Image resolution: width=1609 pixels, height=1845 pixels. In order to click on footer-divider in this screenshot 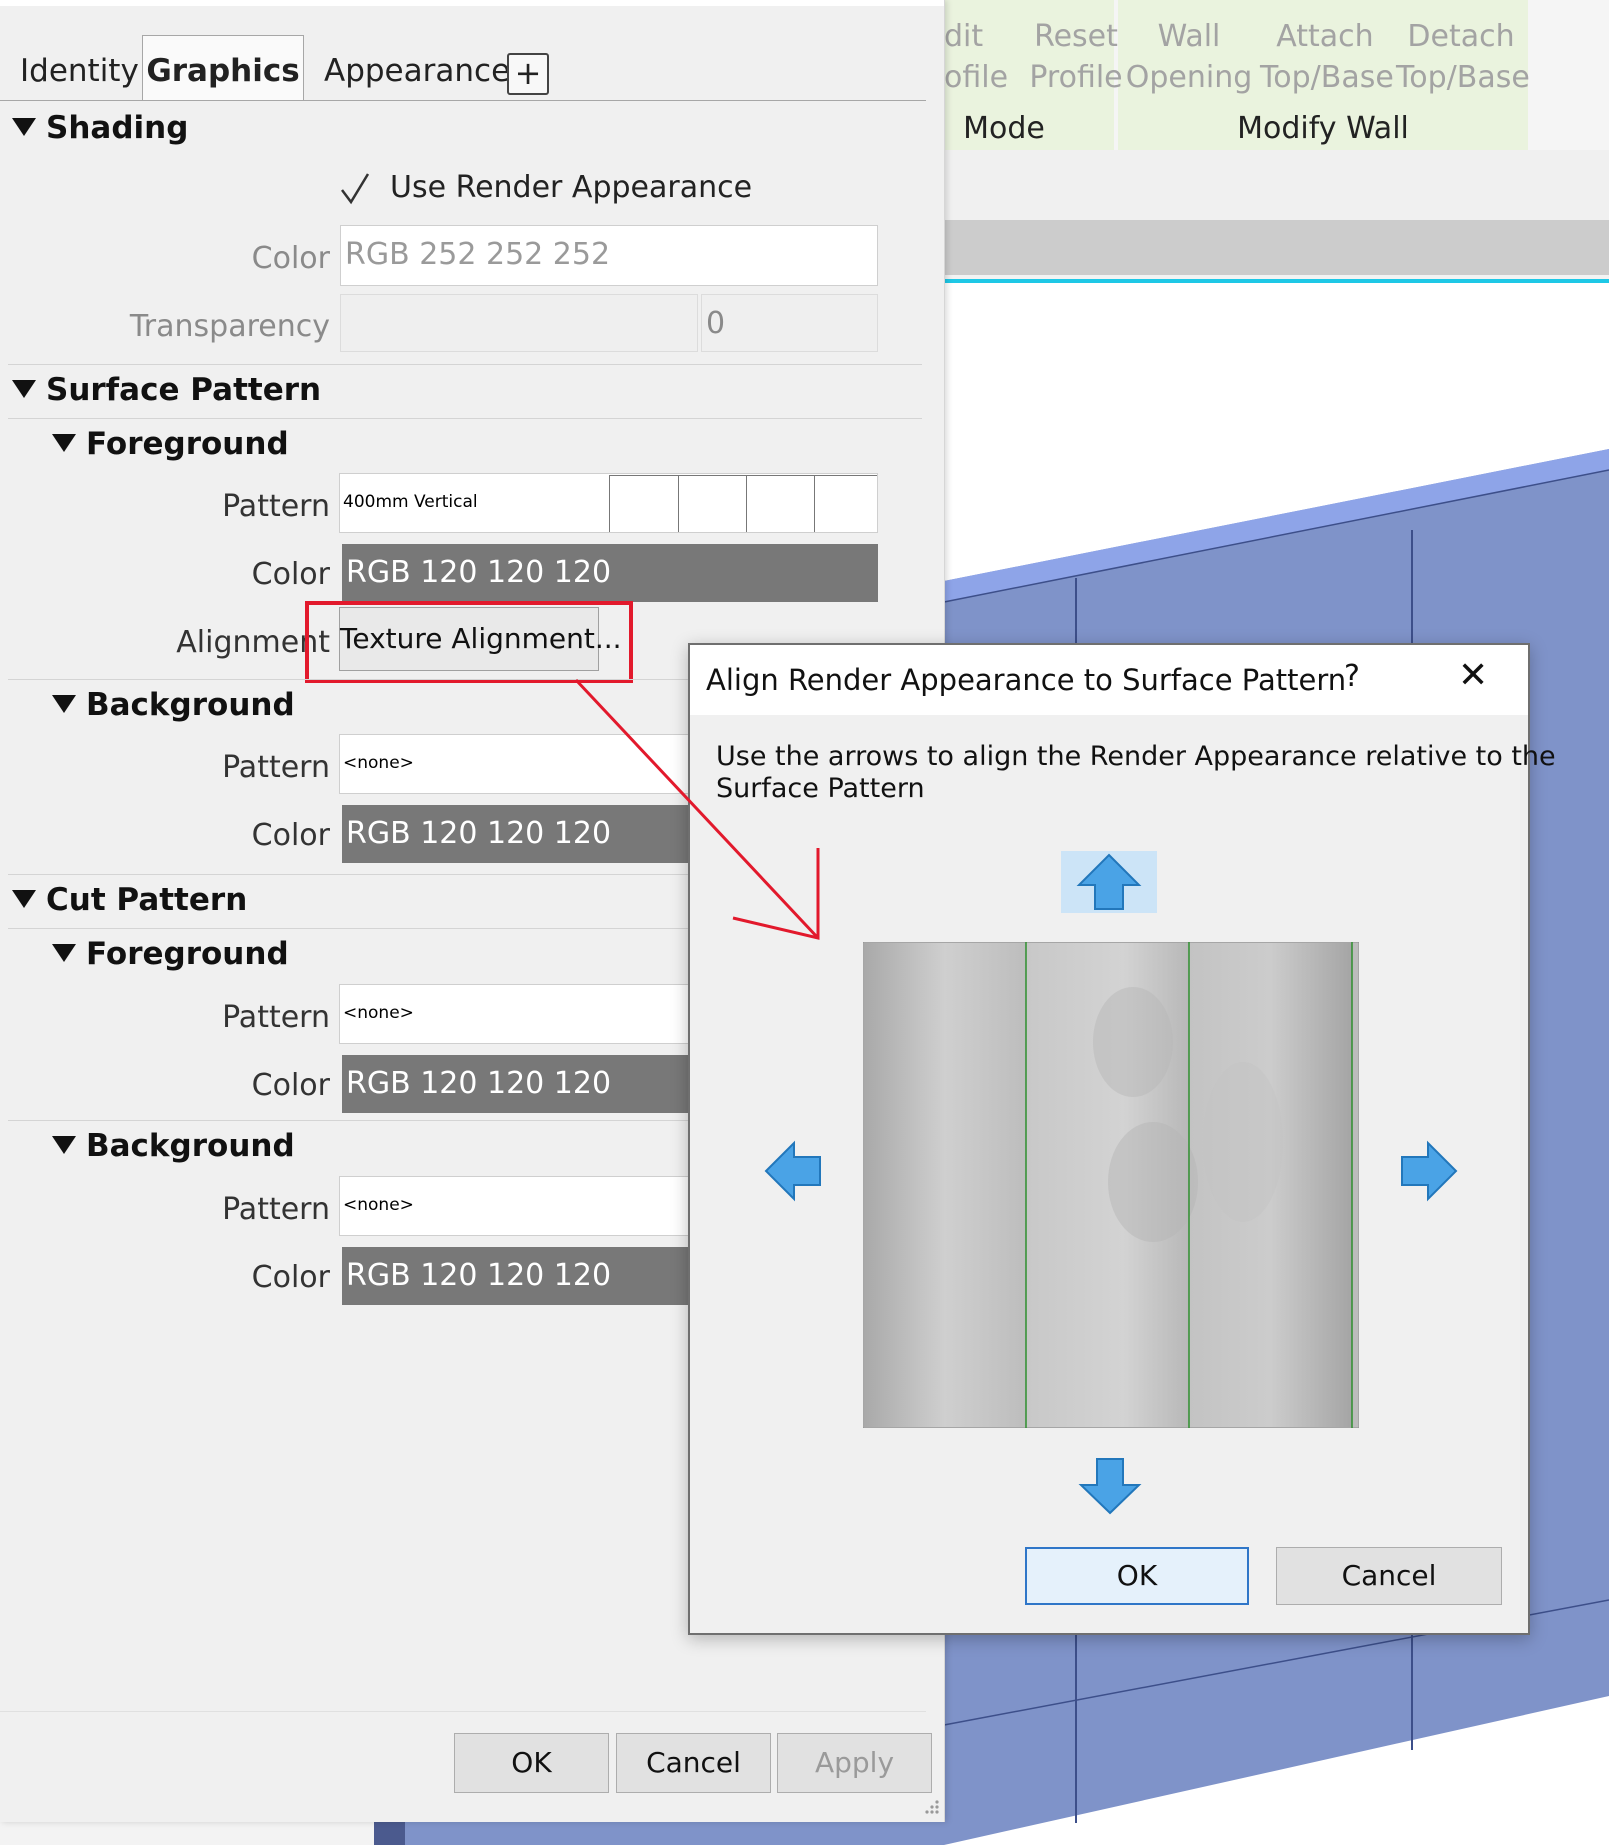, I will do `click(463, 1711)`.